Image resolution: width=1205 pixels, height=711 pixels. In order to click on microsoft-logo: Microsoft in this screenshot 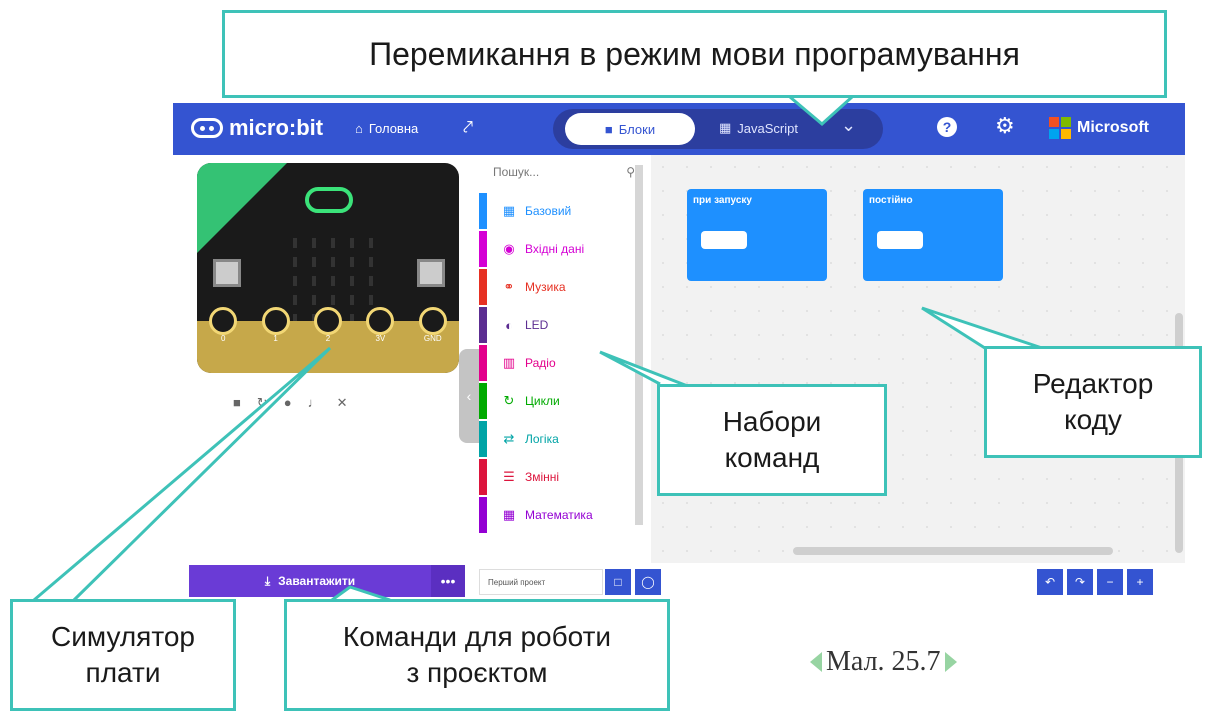, I will do `click(1099, 128)`.